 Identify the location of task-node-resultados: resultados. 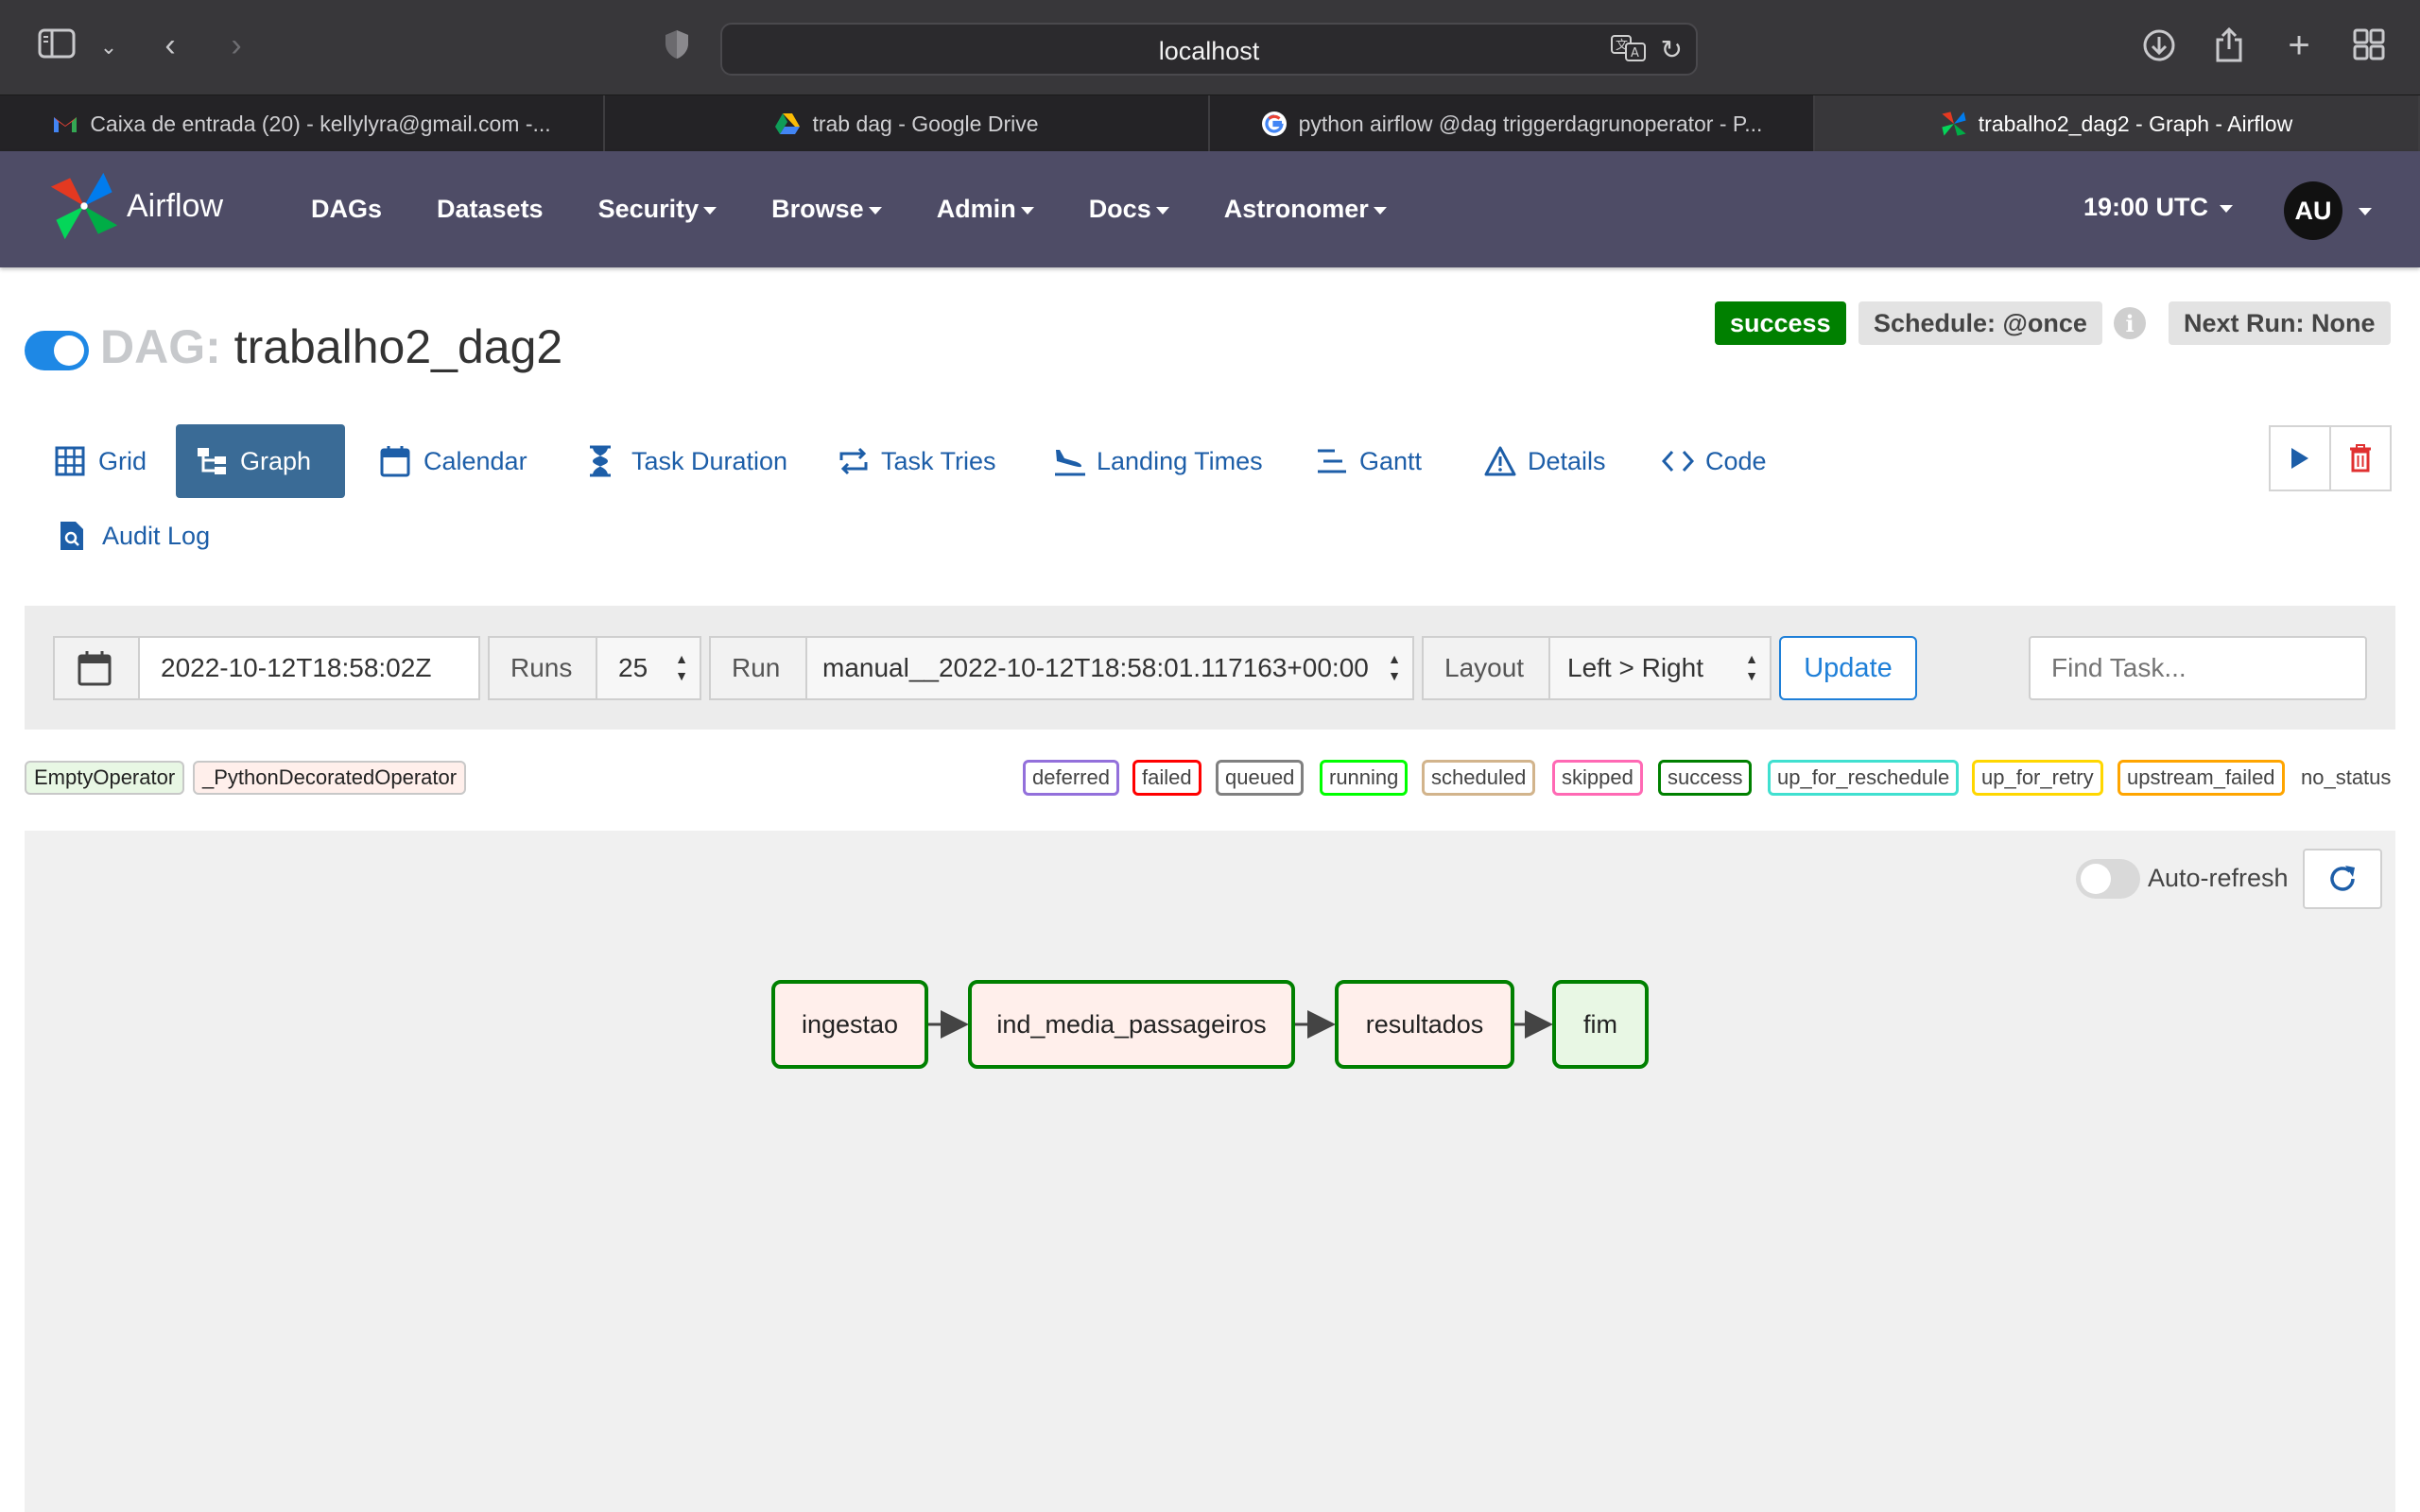
(1424, 1024).